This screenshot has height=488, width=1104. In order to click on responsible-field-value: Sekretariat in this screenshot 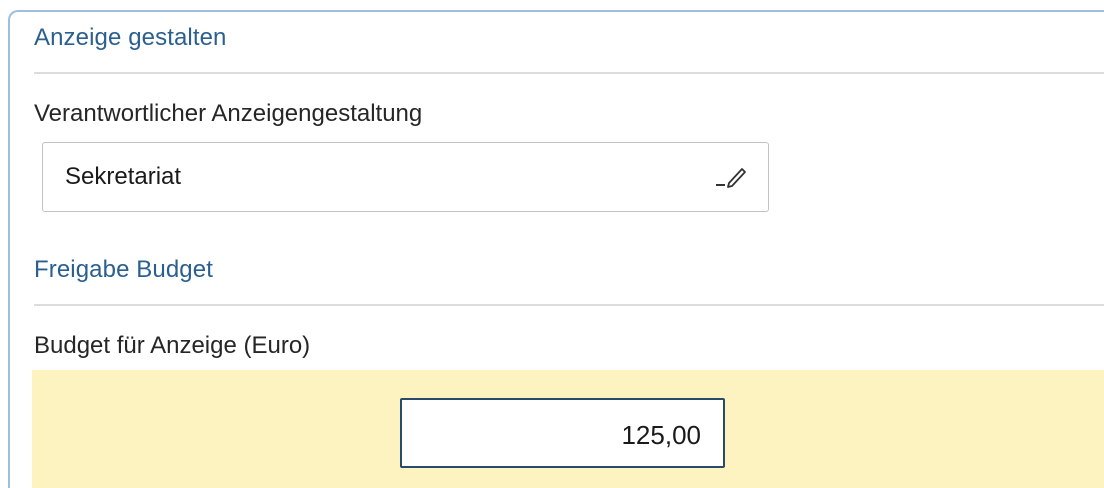, I will do `click(123, 176)`.